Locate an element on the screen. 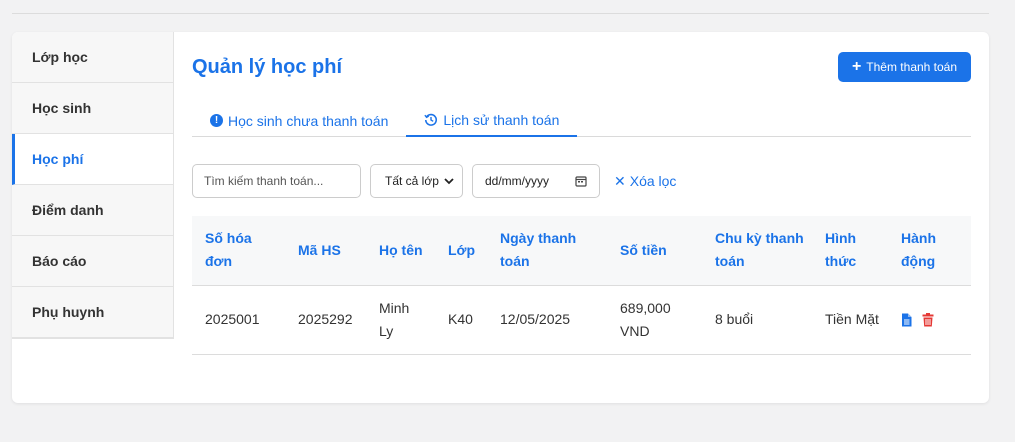  cell-student-id: 2025292 is located at coordinates (325, 319).